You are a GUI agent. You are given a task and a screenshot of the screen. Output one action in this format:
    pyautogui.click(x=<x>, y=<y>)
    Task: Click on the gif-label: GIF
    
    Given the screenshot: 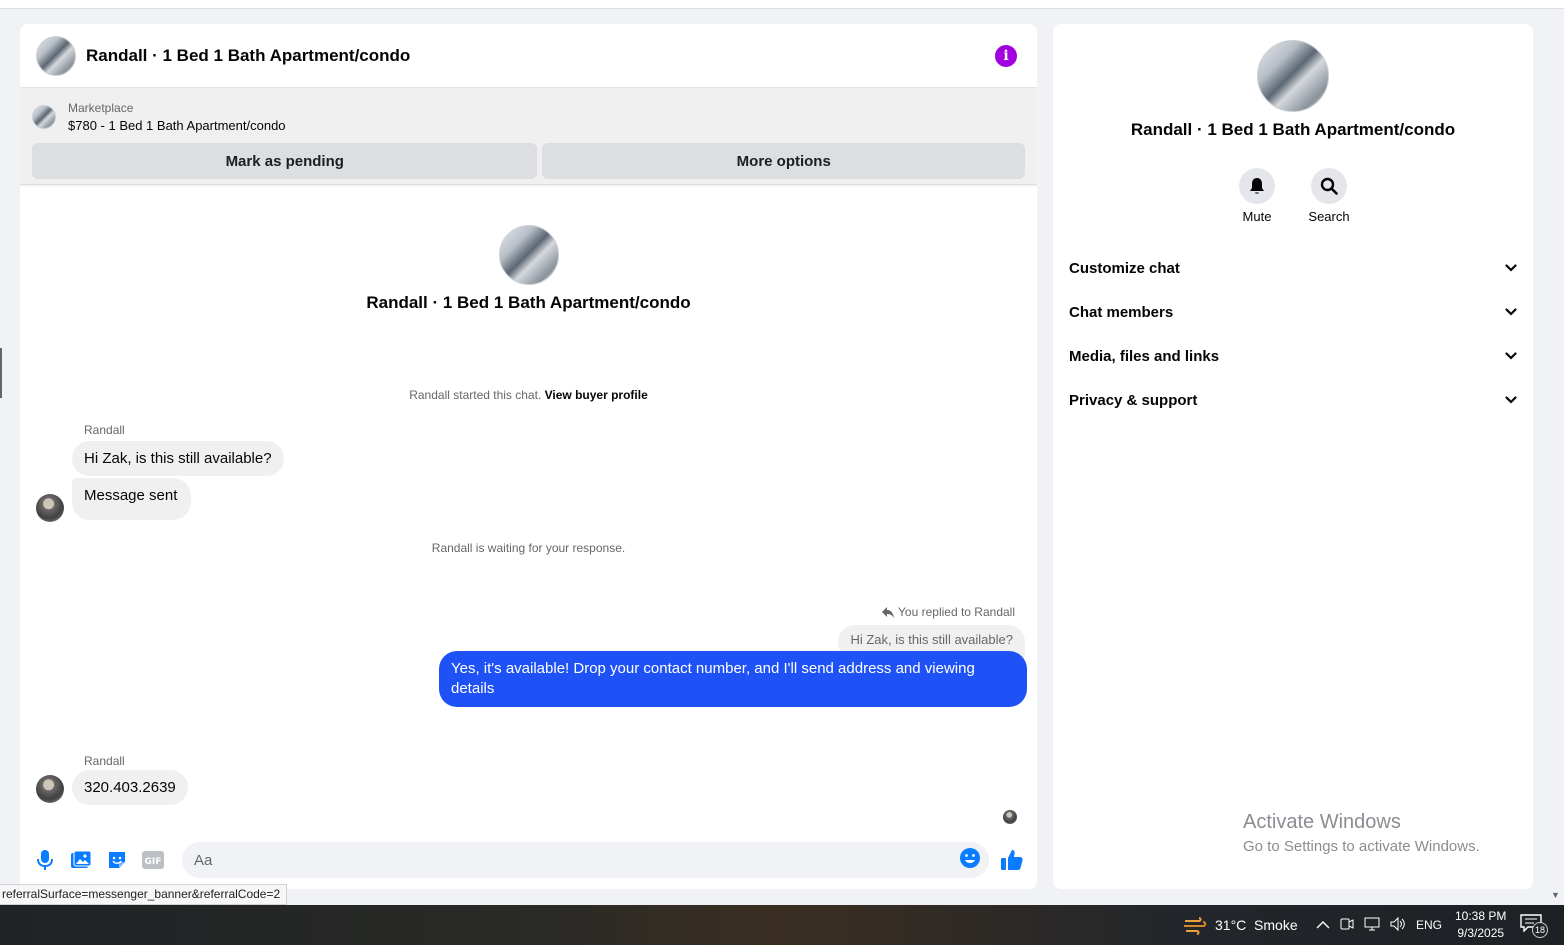 What is the action you would take?
    pyautogui.click(x=153, y=862)
    